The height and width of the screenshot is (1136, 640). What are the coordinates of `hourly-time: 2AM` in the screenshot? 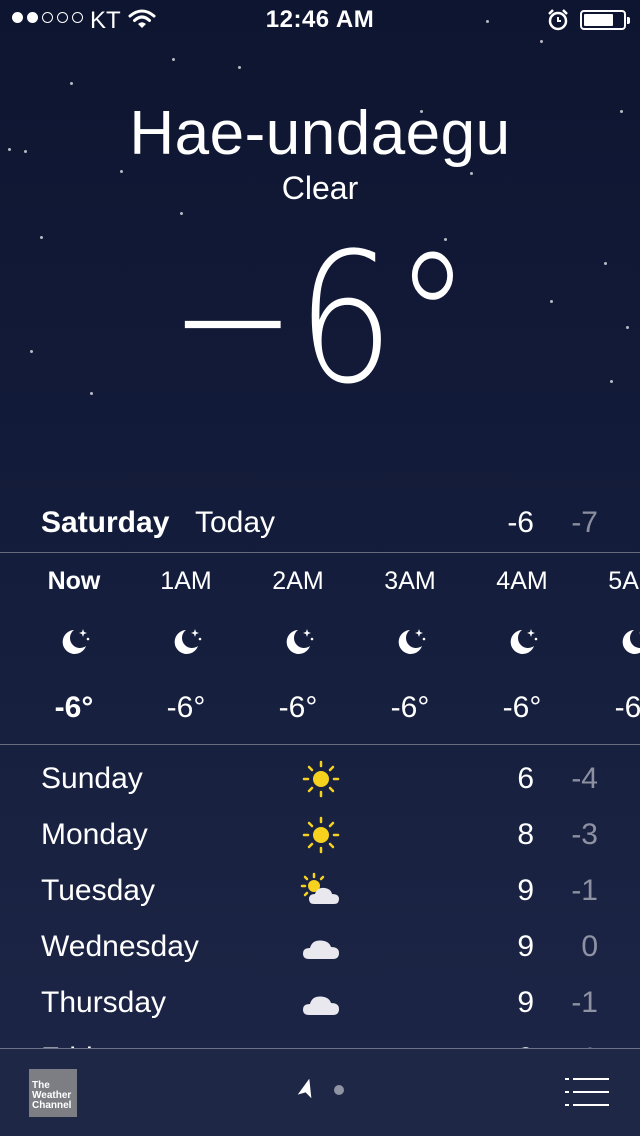 It's located at (298, 581).